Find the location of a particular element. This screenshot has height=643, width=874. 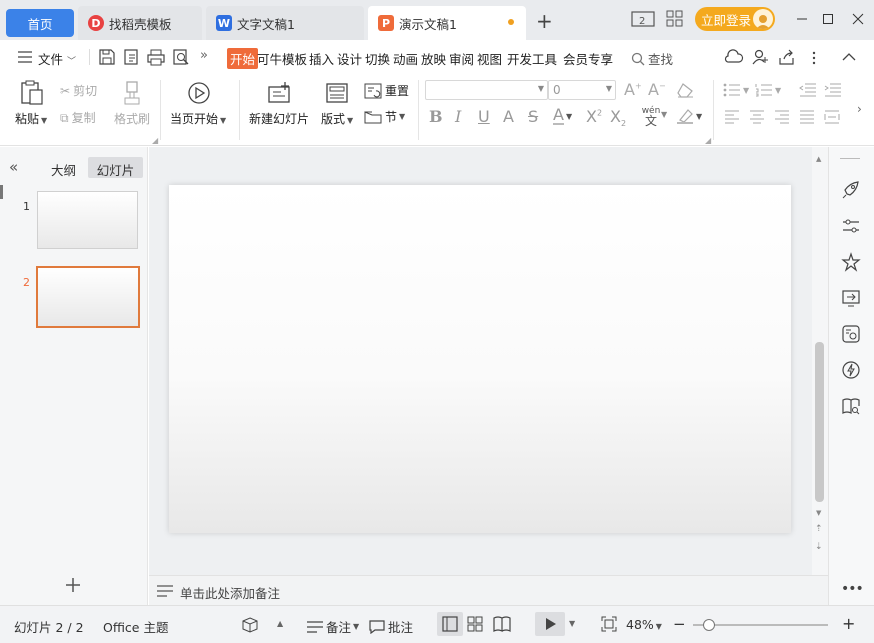

menu-item-developer: 开发工具 is located at coordinates (532, 58).